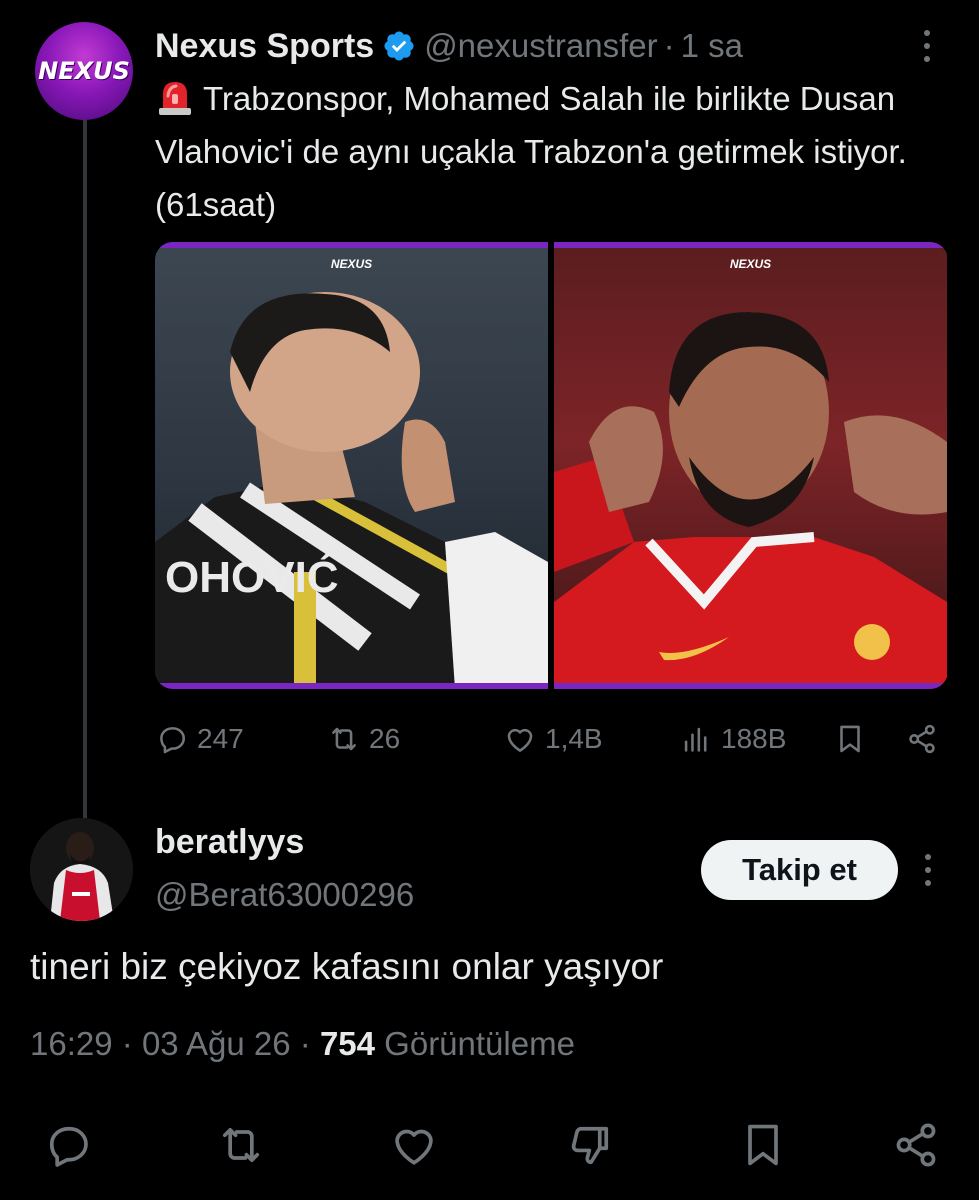  Describe the element at coordinates (284, 895) in the screenshot. I see `reply-author-handle: @Berat63000296` at that location.